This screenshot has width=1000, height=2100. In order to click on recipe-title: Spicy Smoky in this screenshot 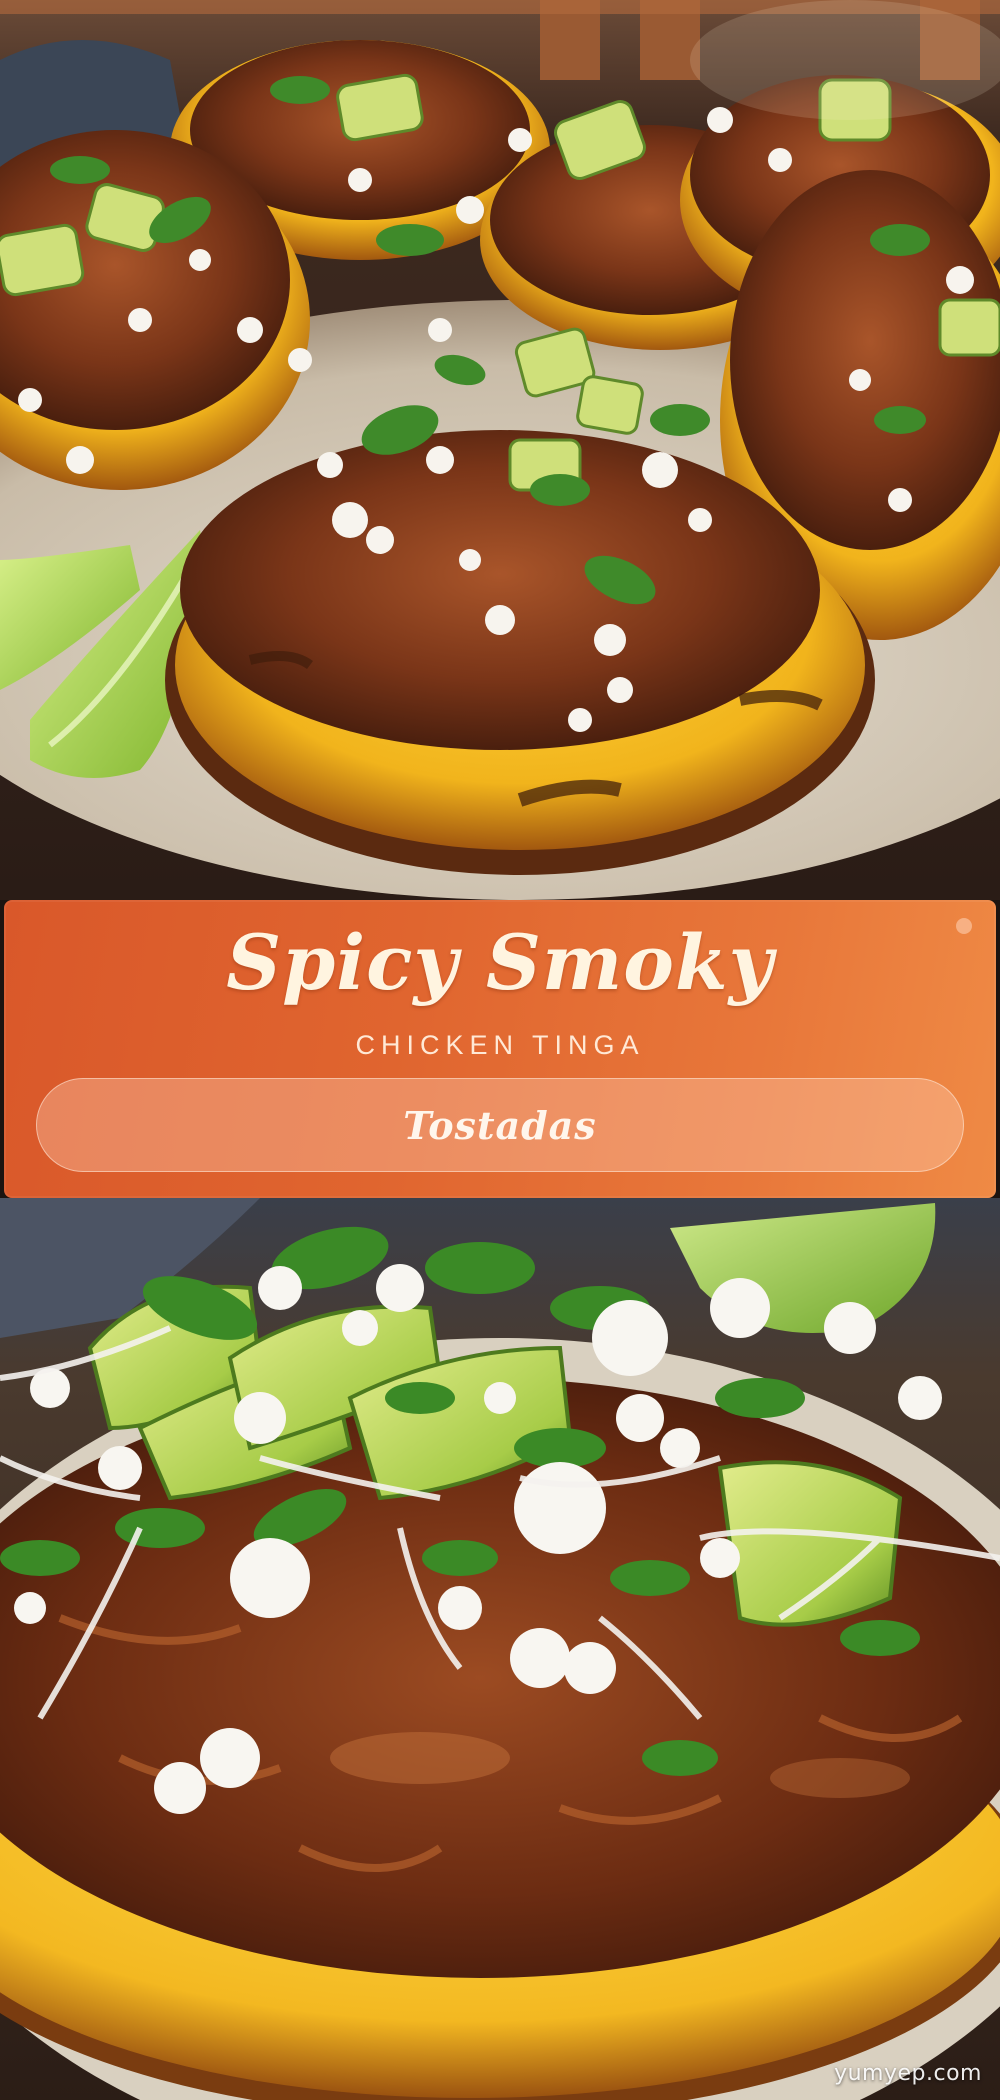, I will do `click(500, 962)`.